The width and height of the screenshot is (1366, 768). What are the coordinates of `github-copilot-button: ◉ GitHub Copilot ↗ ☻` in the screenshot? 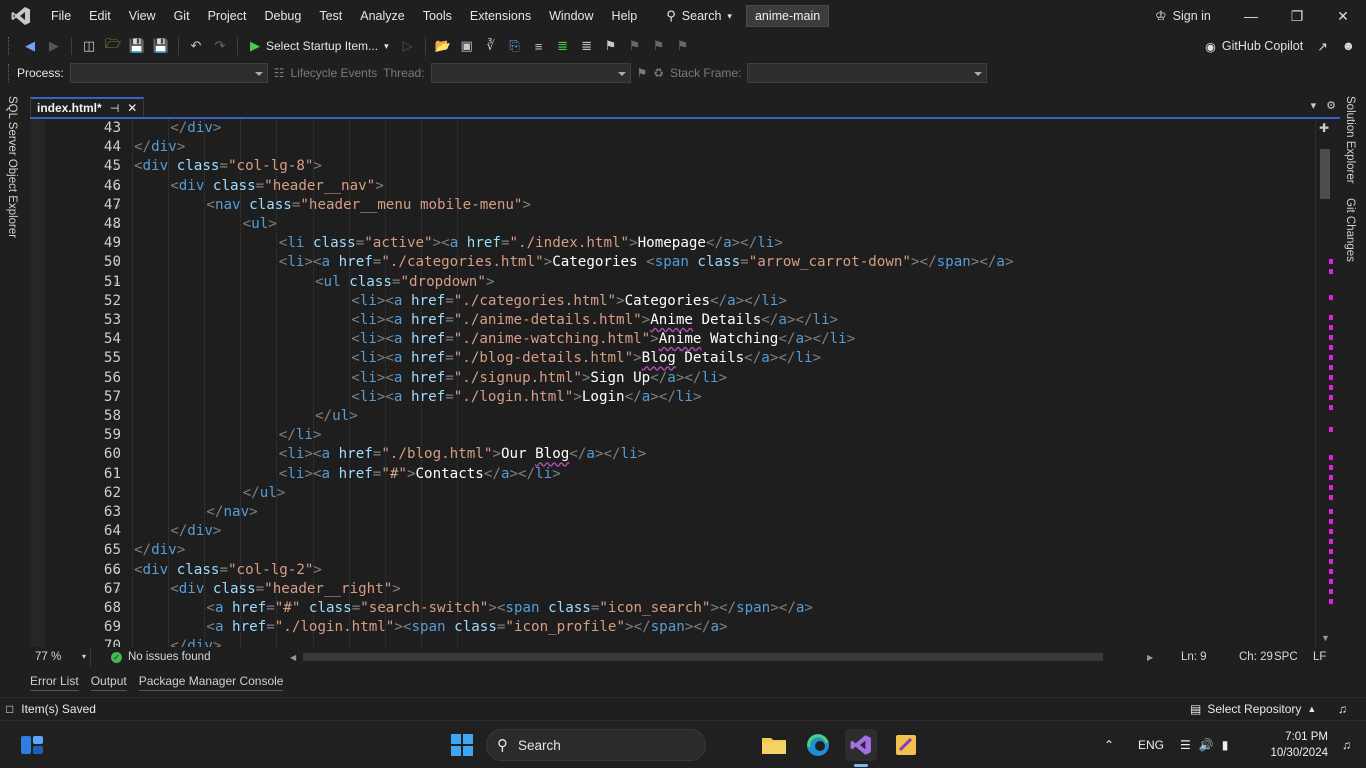 It's located at (1280, 46).